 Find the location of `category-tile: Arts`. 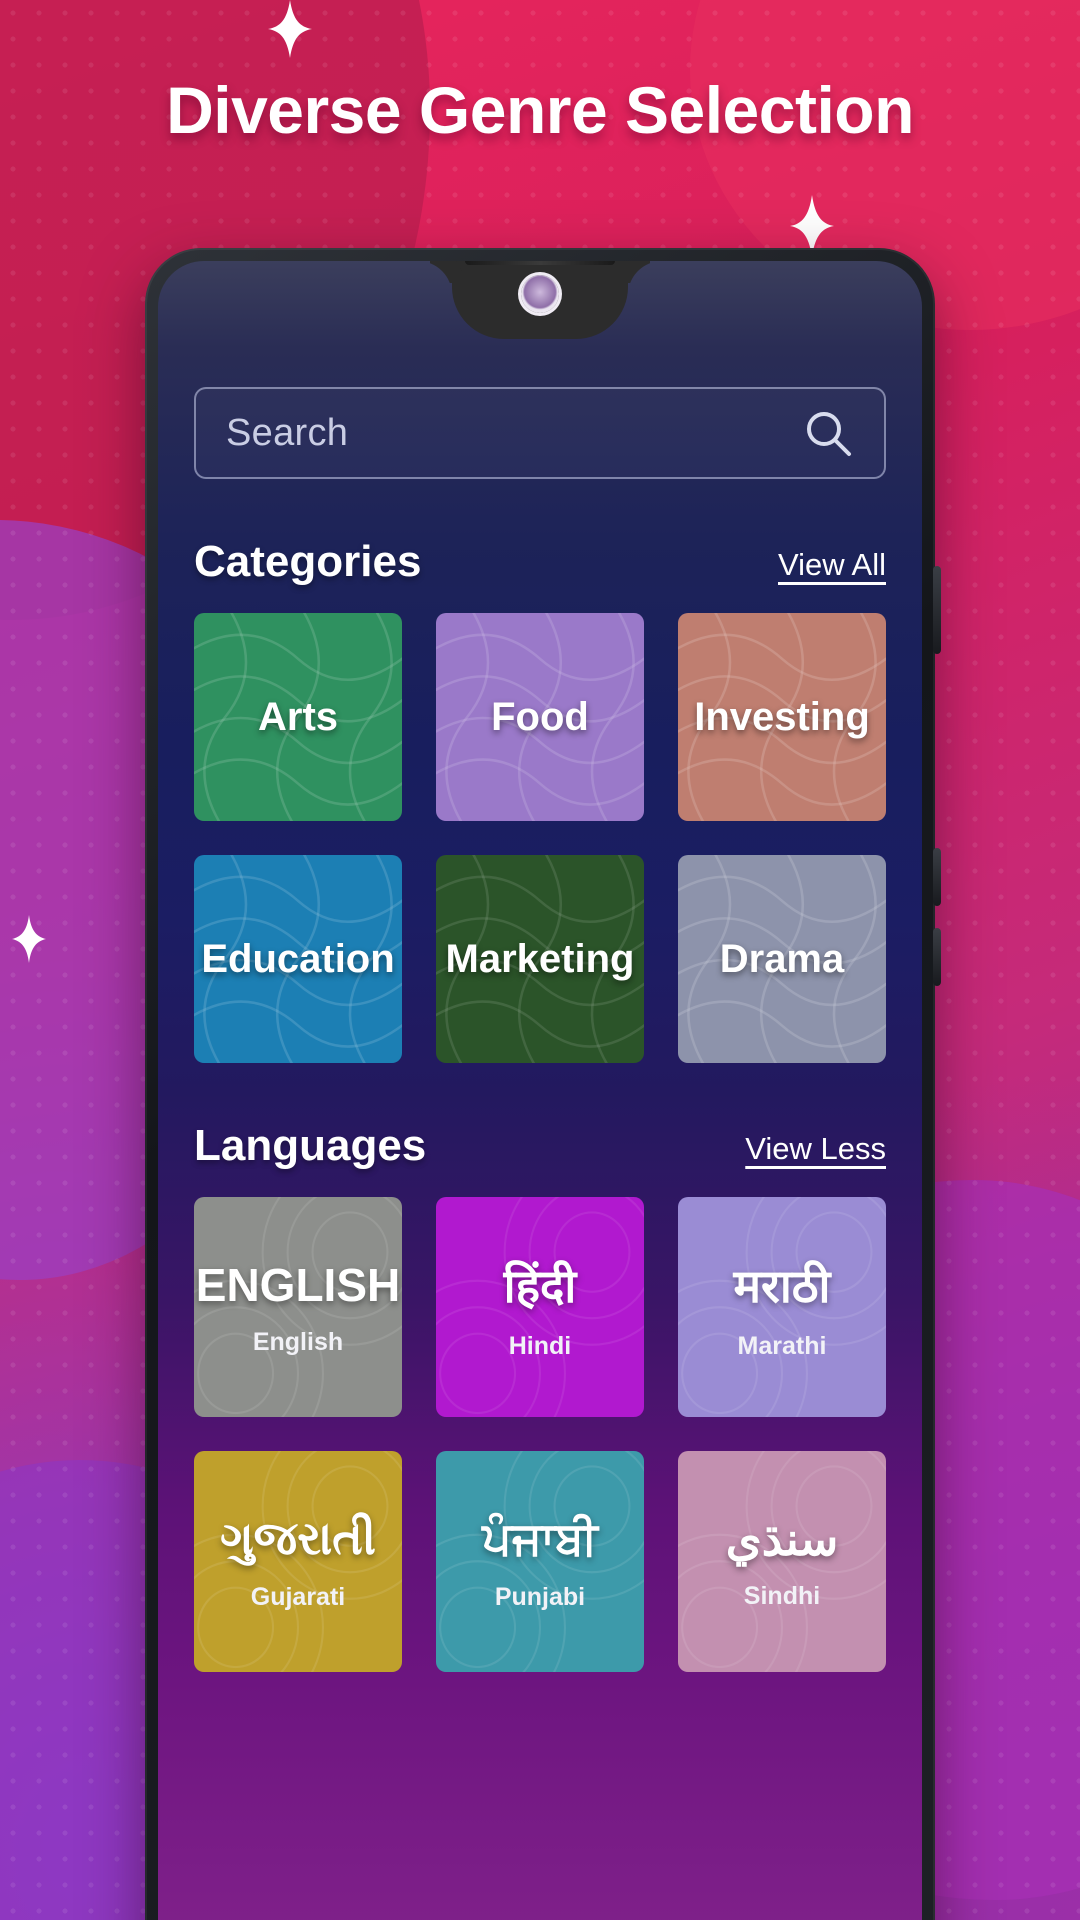

category-tile: Arts is located at coordinates (298, 717).